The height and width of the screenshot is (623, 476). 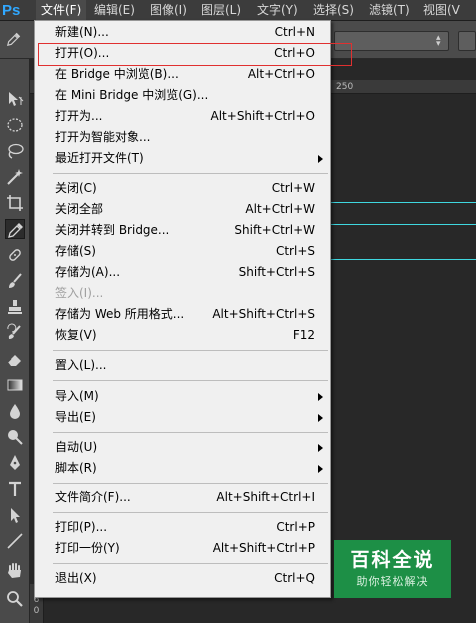 I want to click on menu-item-save-for-web: 存储为 Web 所用格式... Alt+Shift+Ctrl+S, so click(x=182, y=314).